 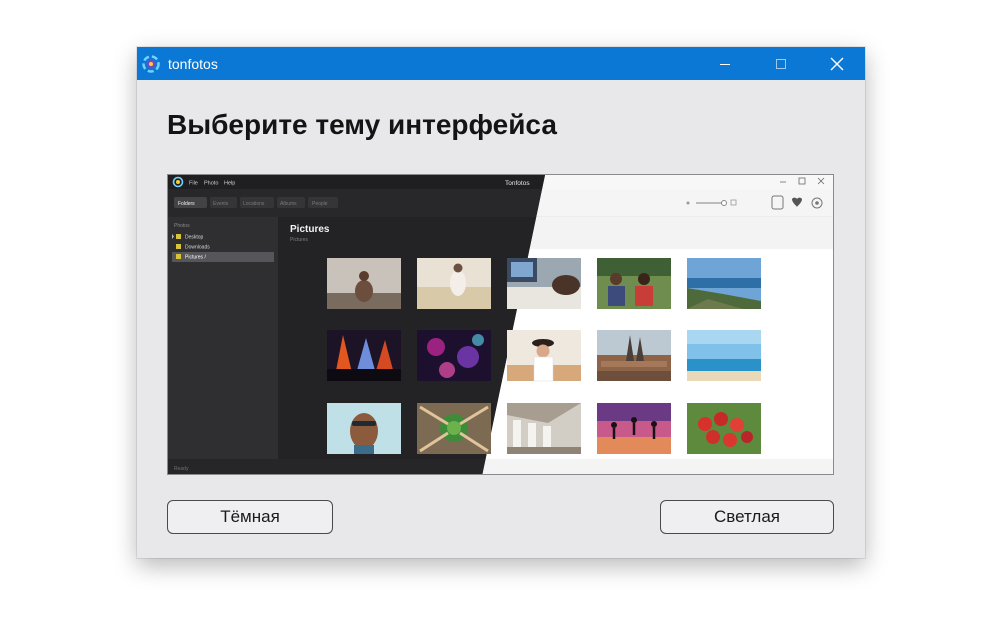 What do you see at coordinates (747, 517) in the screenshot?
I see `light-theme-button: Светлая` at bounding box center [747, 517].